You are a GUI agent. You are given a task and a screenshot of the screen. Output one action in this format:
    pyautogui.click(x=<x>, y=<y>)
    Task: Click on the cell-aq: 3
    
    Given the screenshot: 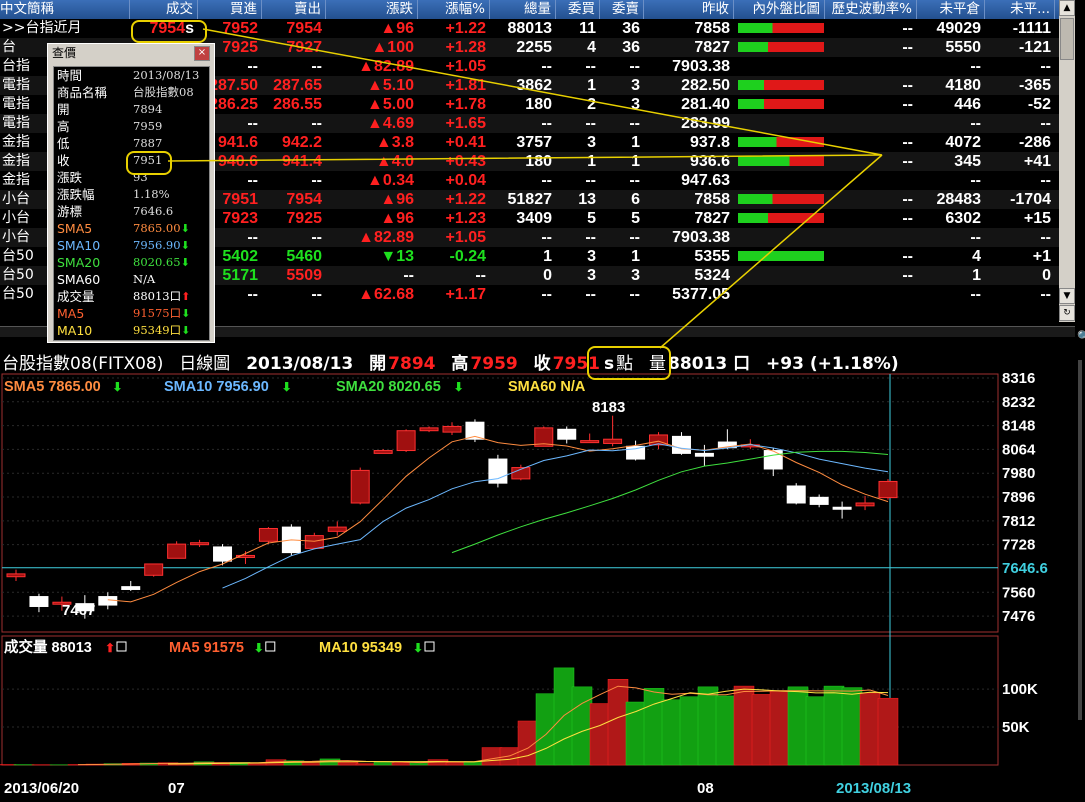 What is the action you would take?
    pyautogui.click(x=635, y=104)
    